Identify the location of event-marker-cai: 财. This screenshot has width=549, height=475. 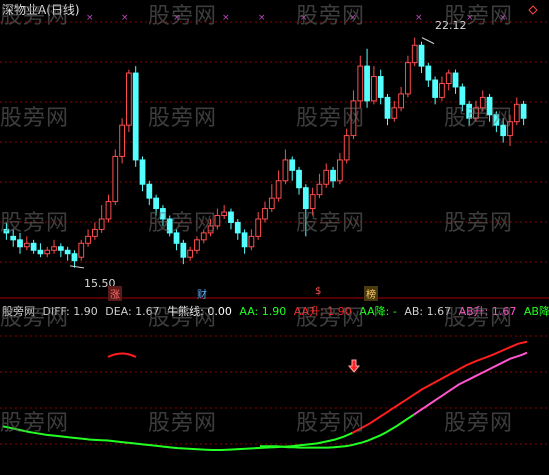
(202, 293).